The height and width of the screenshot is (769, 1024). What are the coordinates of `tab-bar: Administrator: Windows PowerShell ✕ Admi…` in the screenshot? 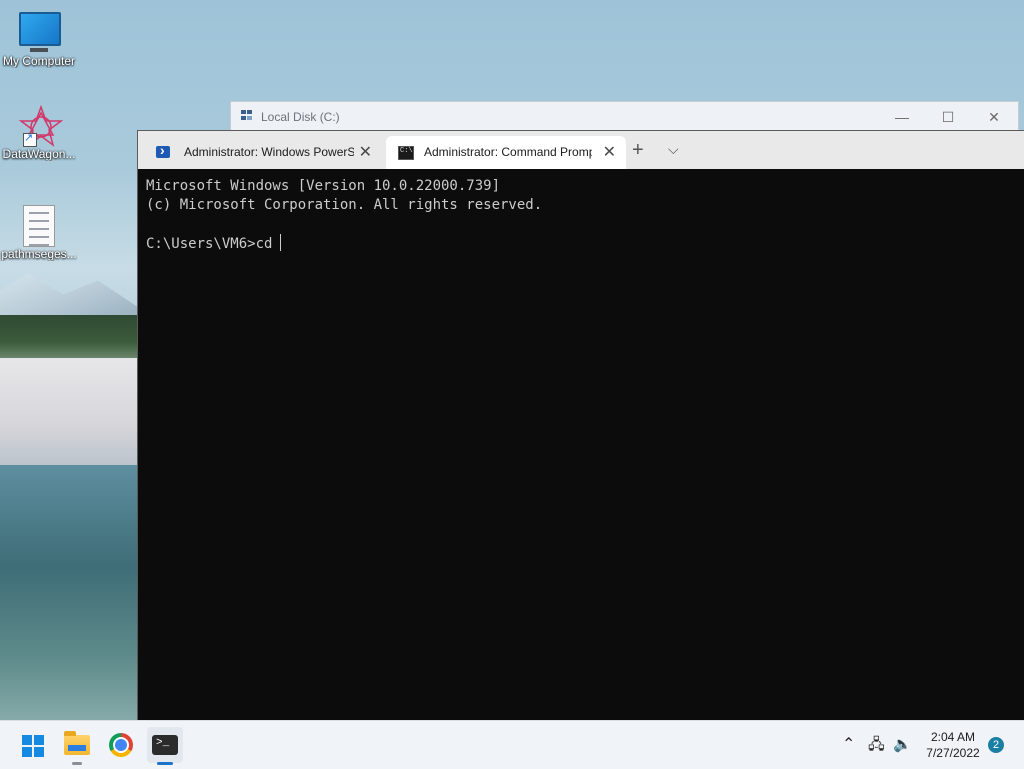 It's located at (581, 150).